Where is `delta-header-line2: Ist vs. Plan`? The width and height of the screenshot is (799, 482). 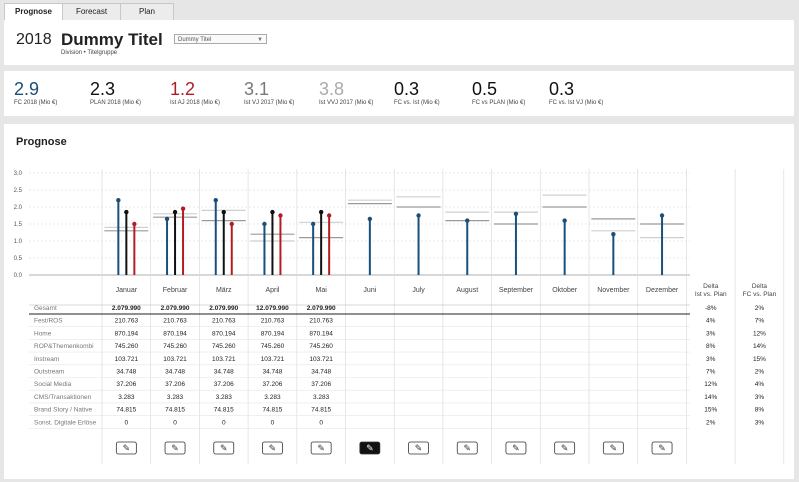 delta-header-line2: Ist vs. Plan is located at coordinates (711, 294).